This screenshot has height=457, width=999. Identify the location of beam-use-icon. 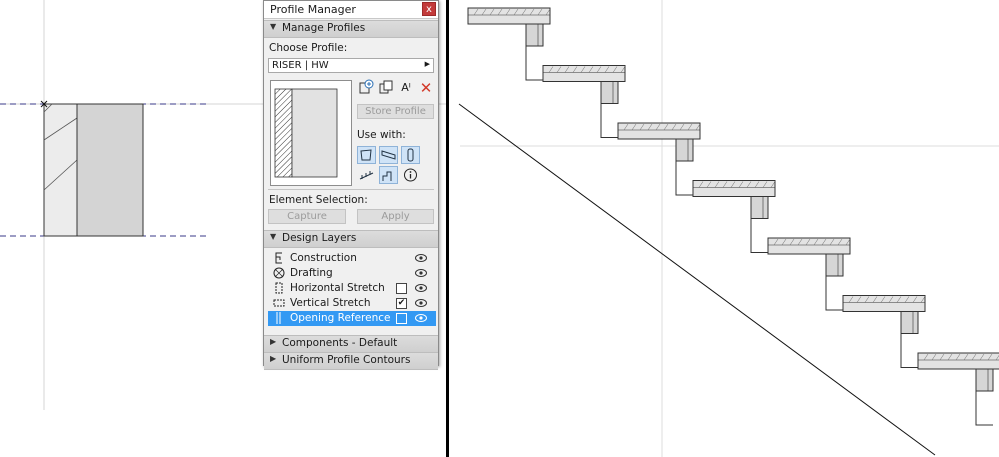
(388, 155).